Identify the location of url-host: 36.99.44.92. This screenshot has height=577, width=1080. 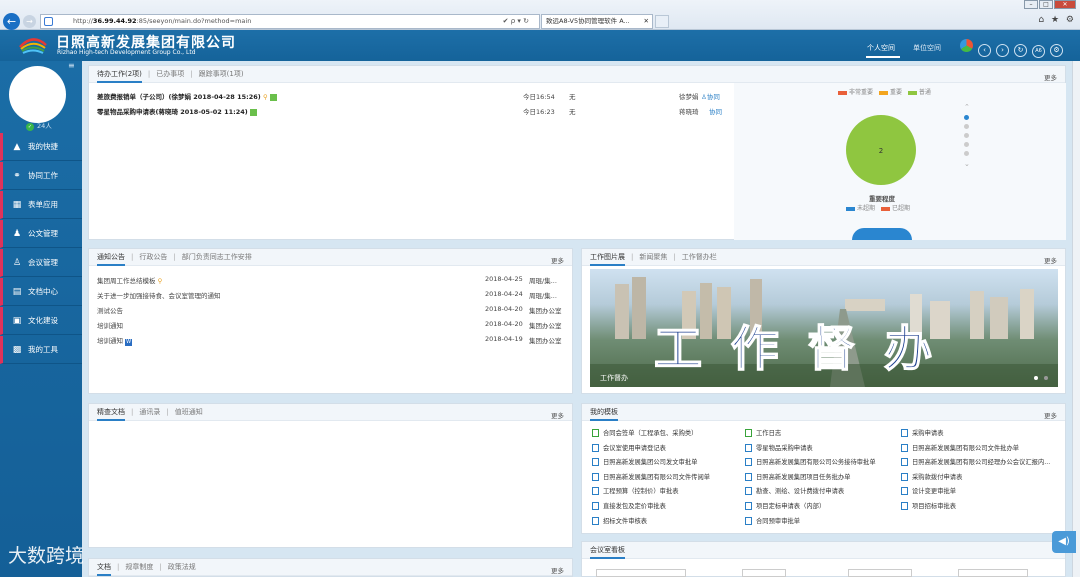
(114, 21).